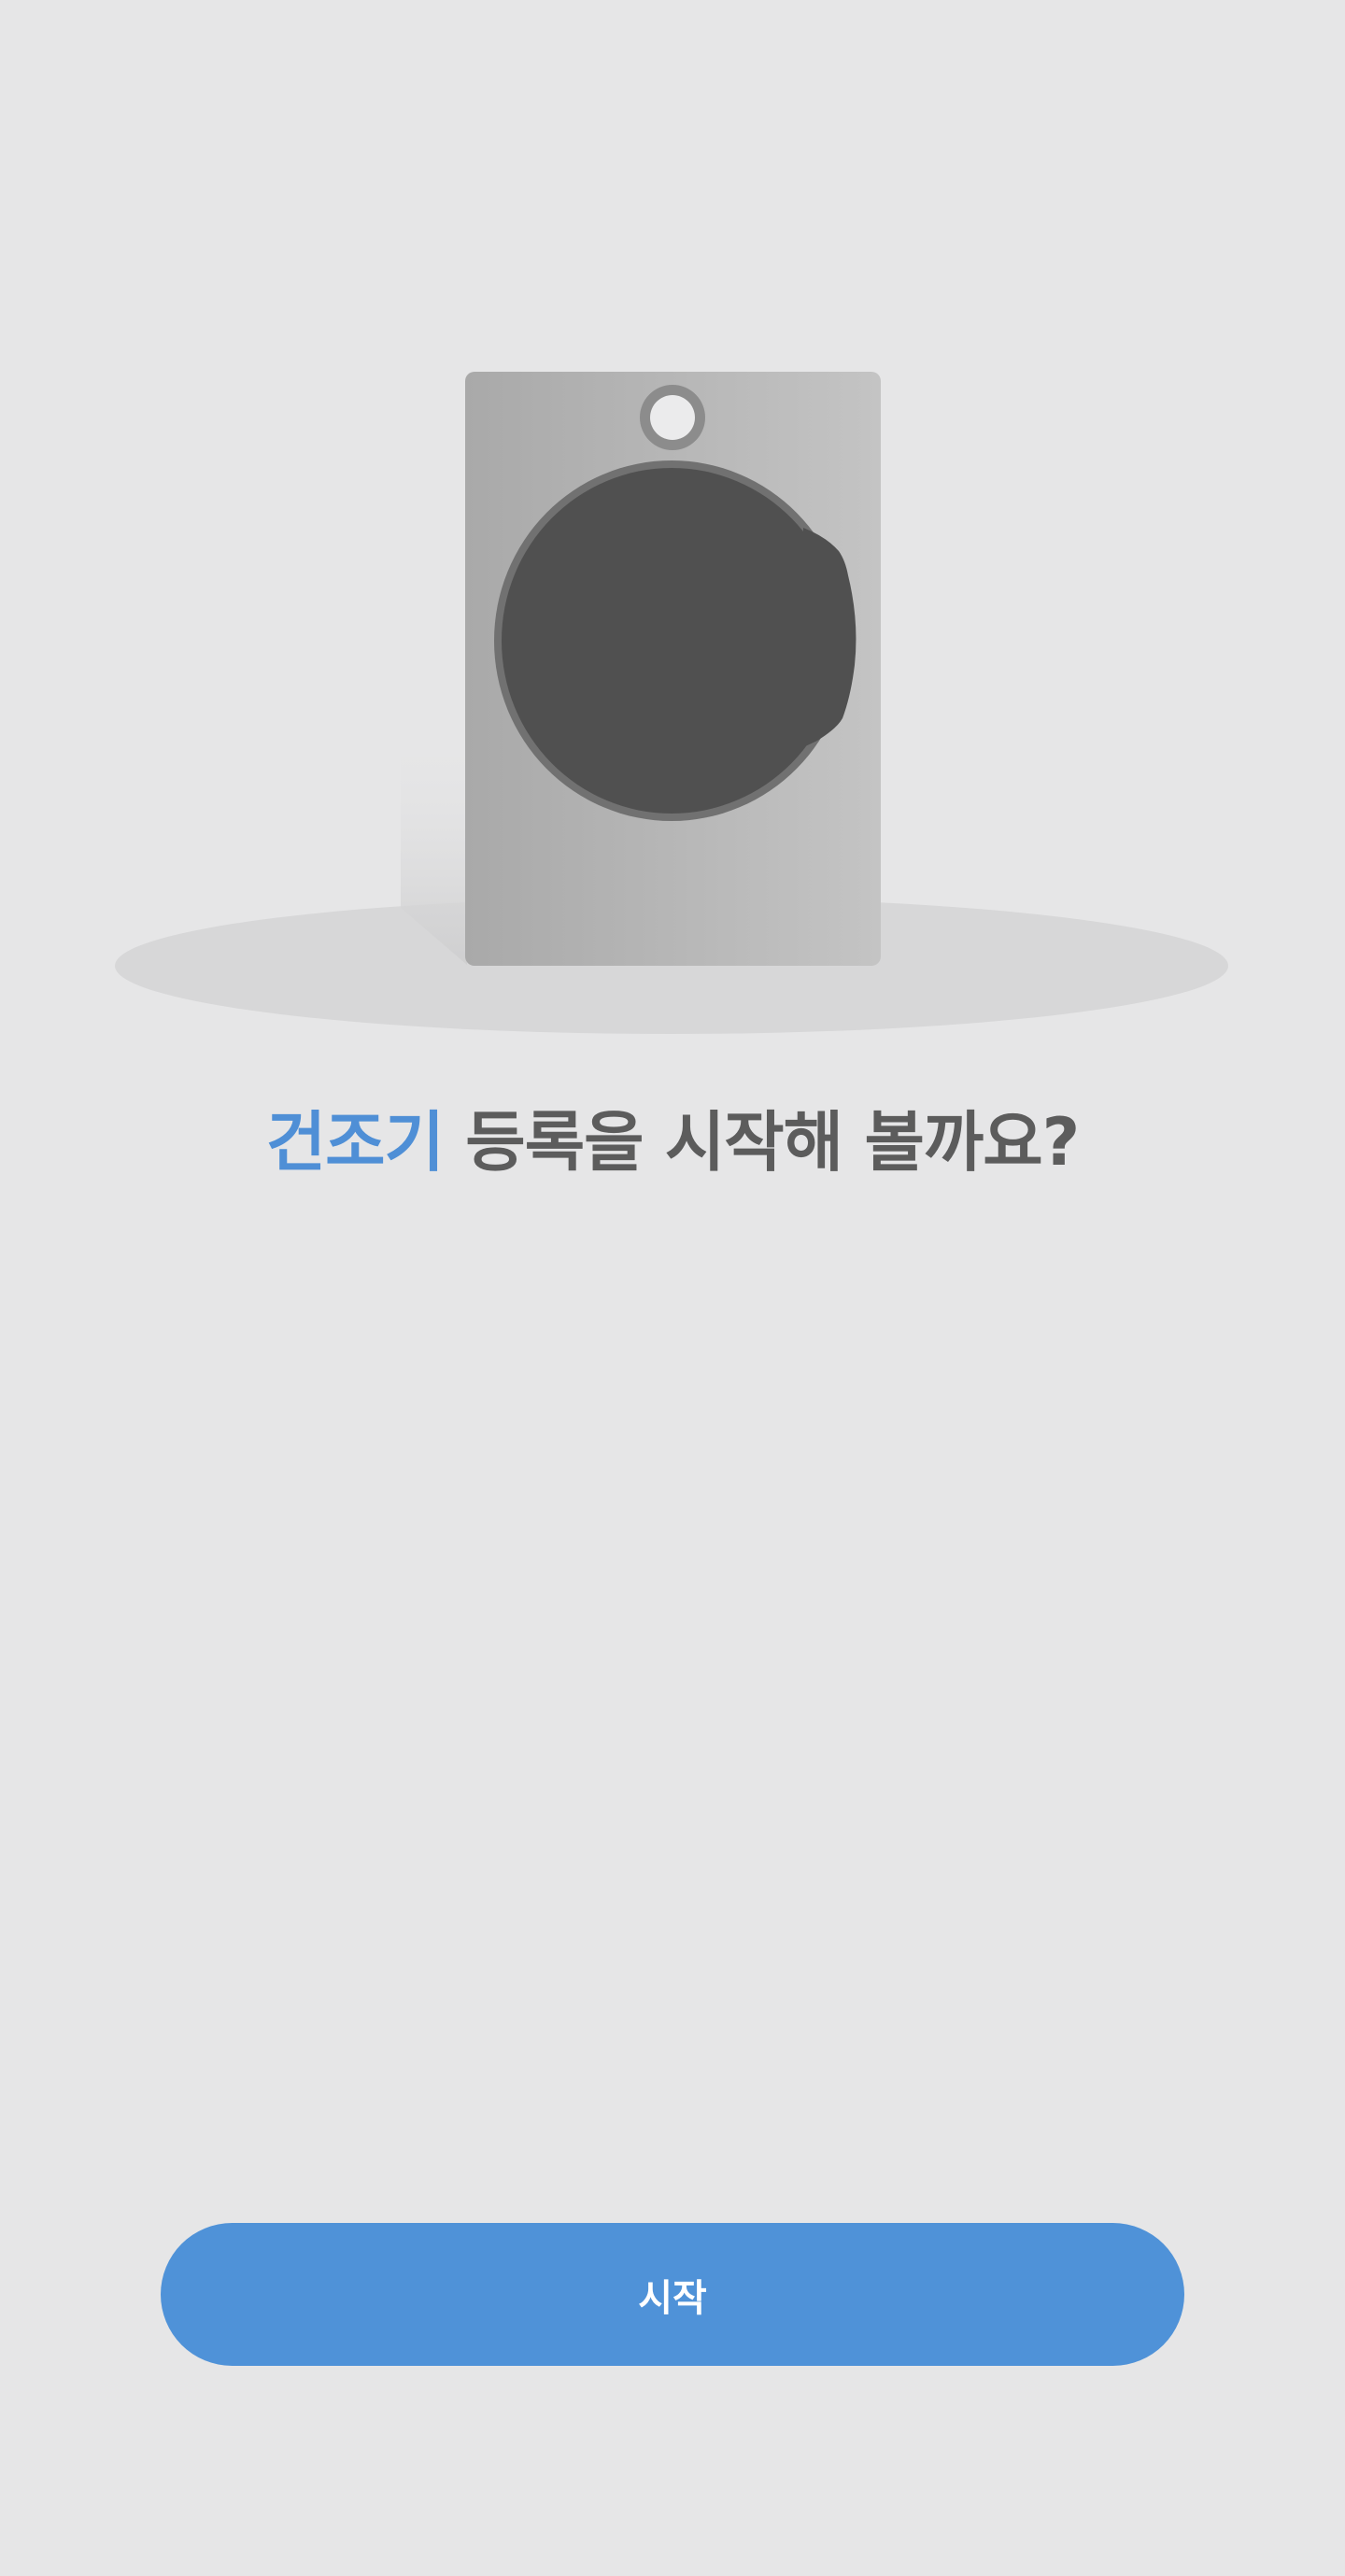  I want to click on control-knob-center, so click(672, 417).